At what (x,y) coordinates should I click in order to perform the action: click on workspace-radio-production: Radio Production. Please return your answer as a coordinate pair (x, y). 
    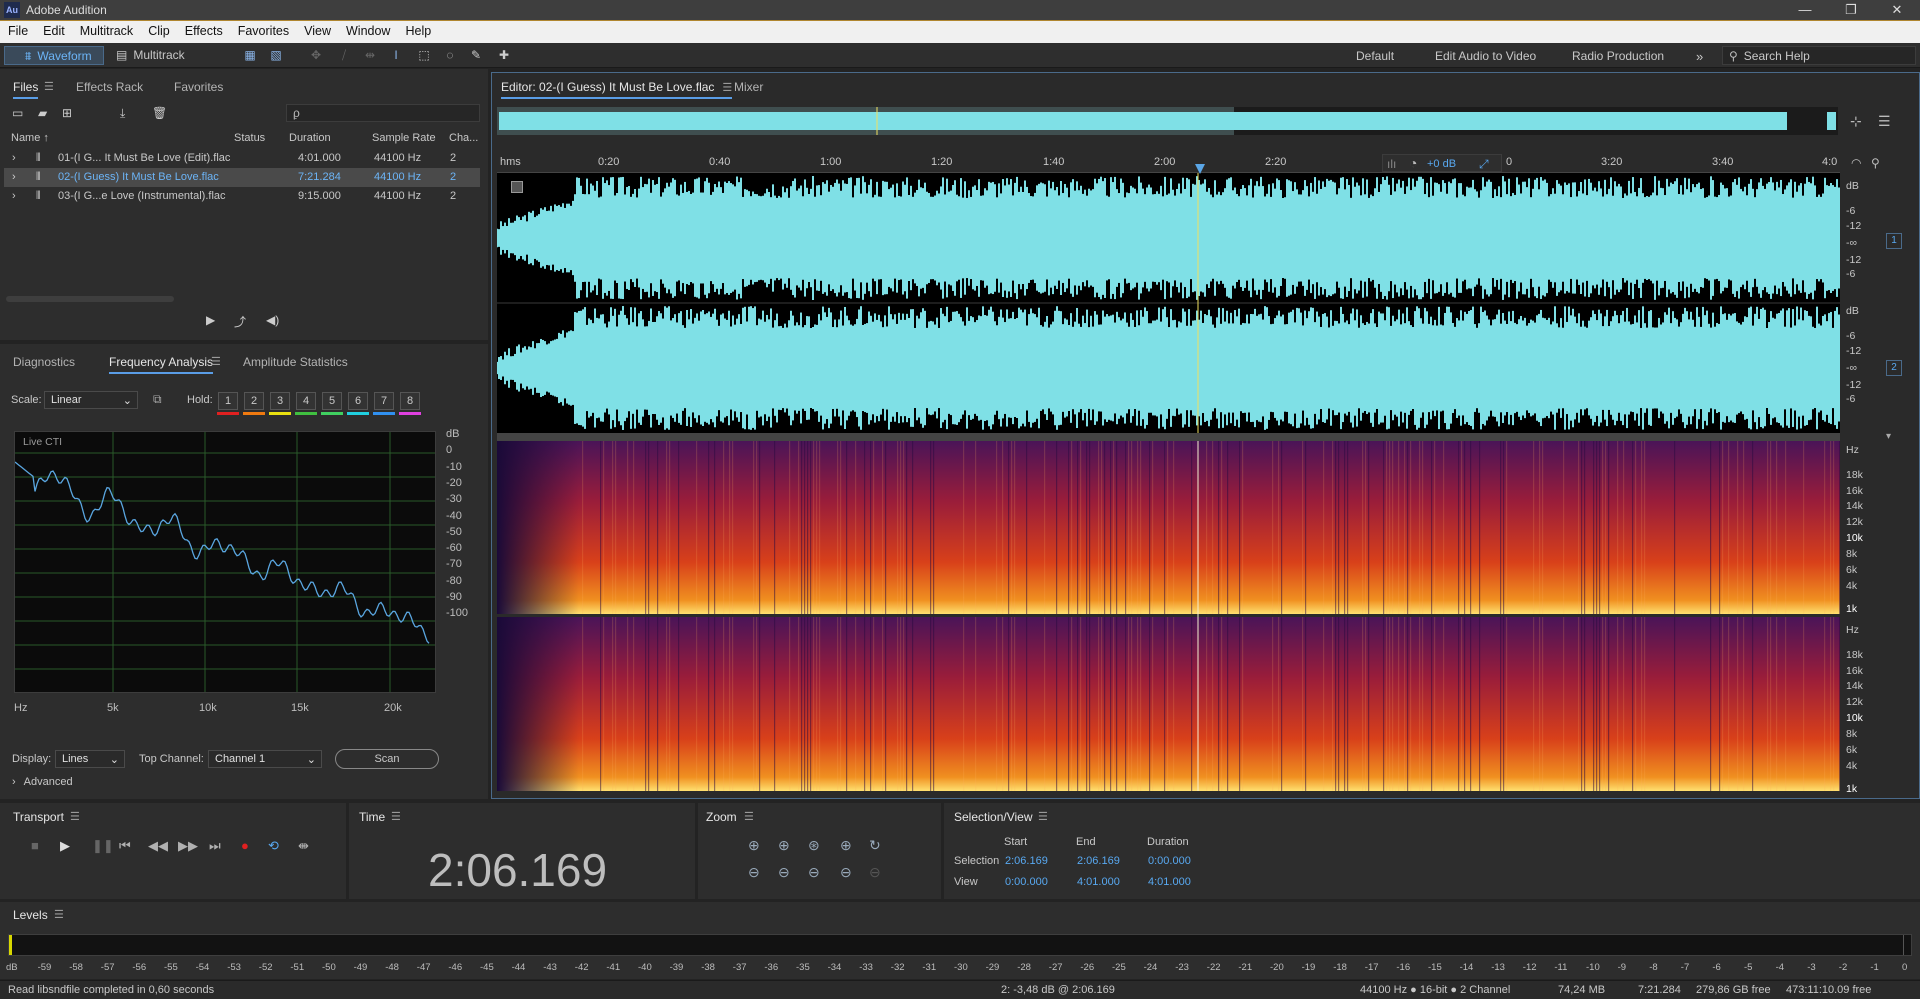
    Looking at the image, I should click on (1618, 56).